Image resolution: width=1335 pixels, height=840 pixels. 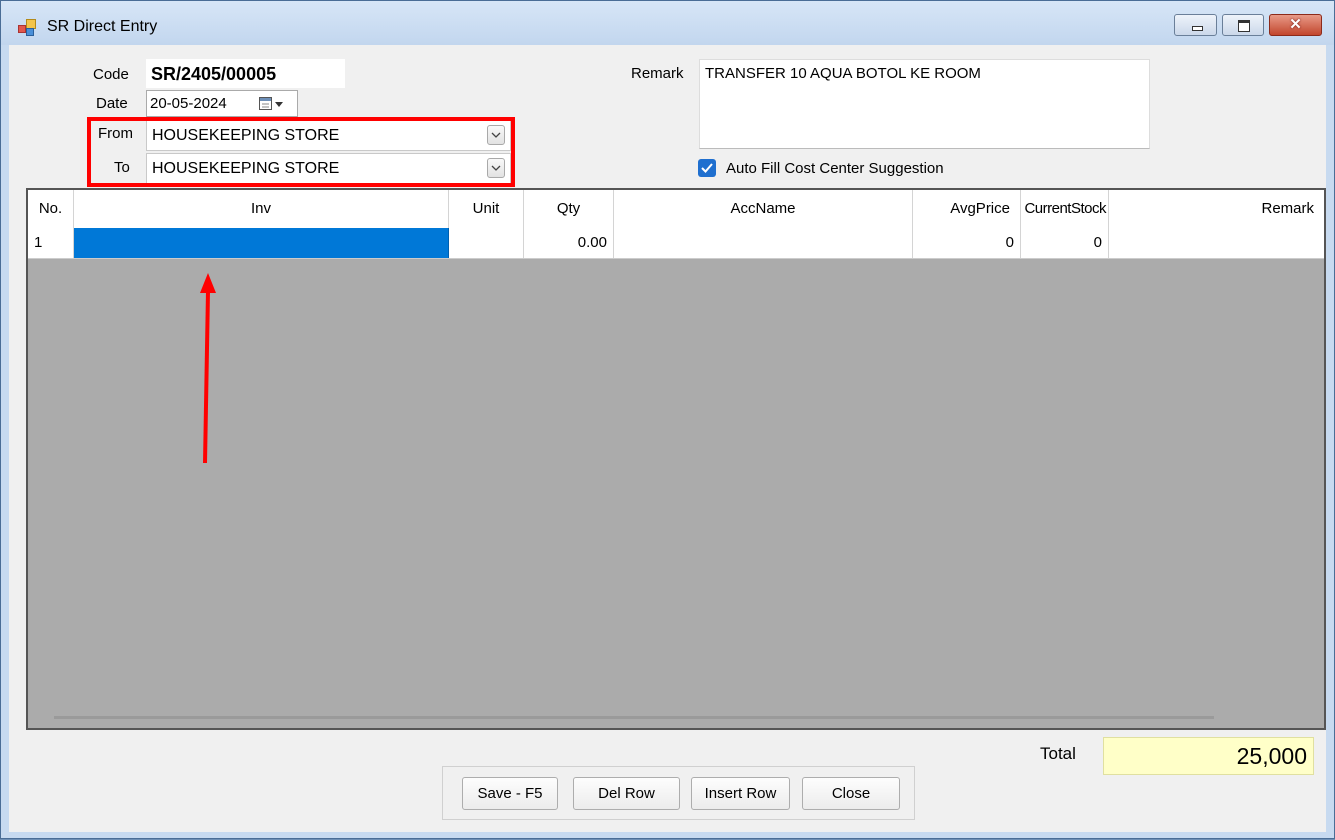 What do you see at coordinates (851, 793) in the screenshot?
I see `close-button: Close` at bounding box center [851, 793].